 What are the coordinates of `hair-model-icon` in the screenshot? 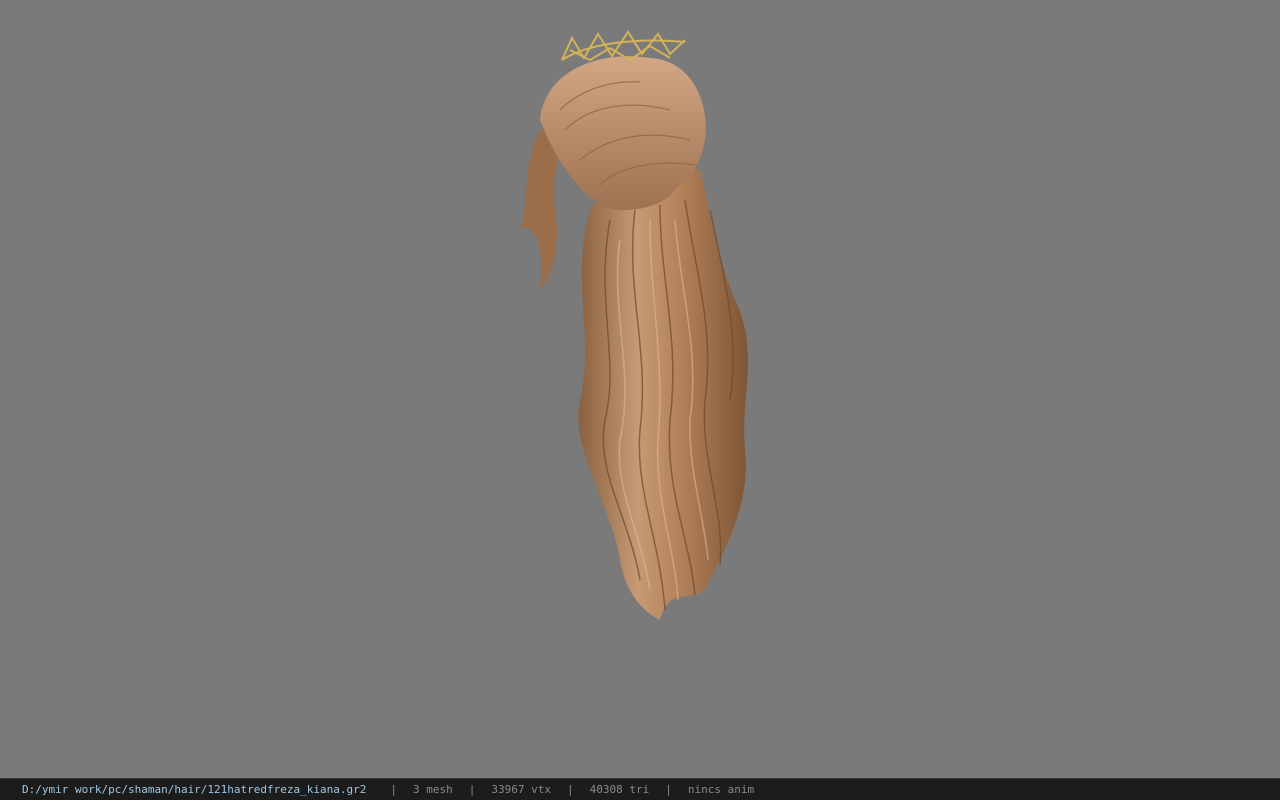 It's located at (634, 325).